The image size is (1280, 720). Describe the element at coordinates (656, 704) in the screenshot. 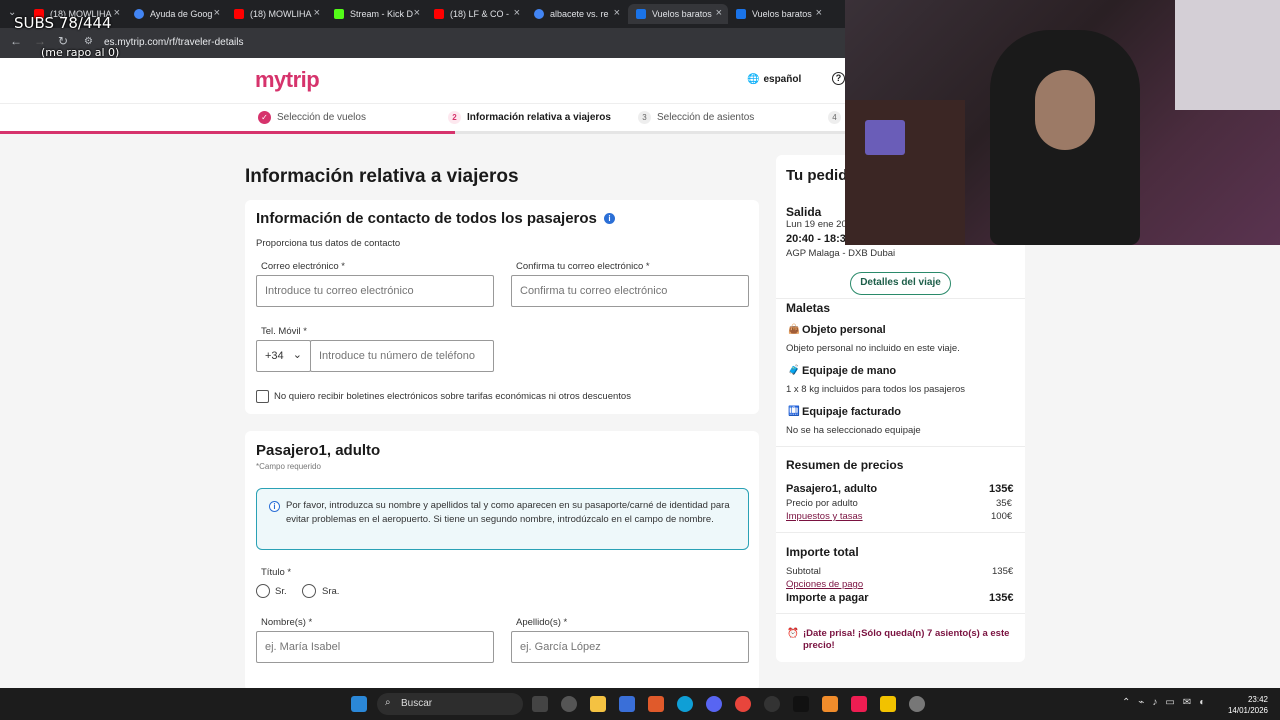

I see `brave-icon` at that location.